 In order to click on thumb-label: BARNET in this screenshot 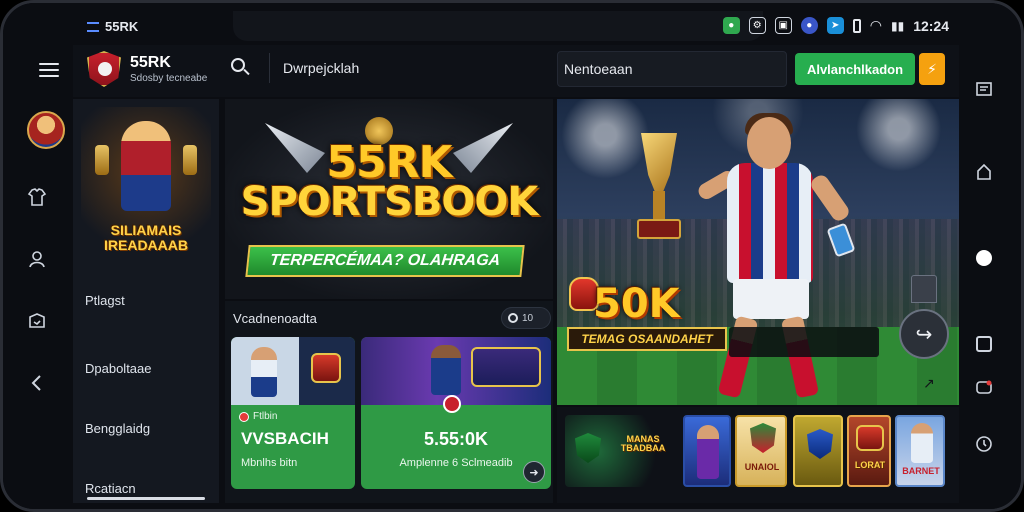, I will do `click(921, 471)`.